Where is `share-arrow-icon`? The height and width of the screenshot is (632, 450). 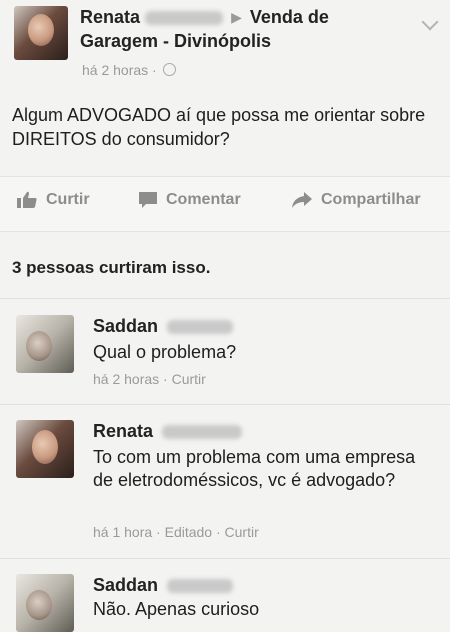
share-arrow-icon is located at coordinates (302, 200).